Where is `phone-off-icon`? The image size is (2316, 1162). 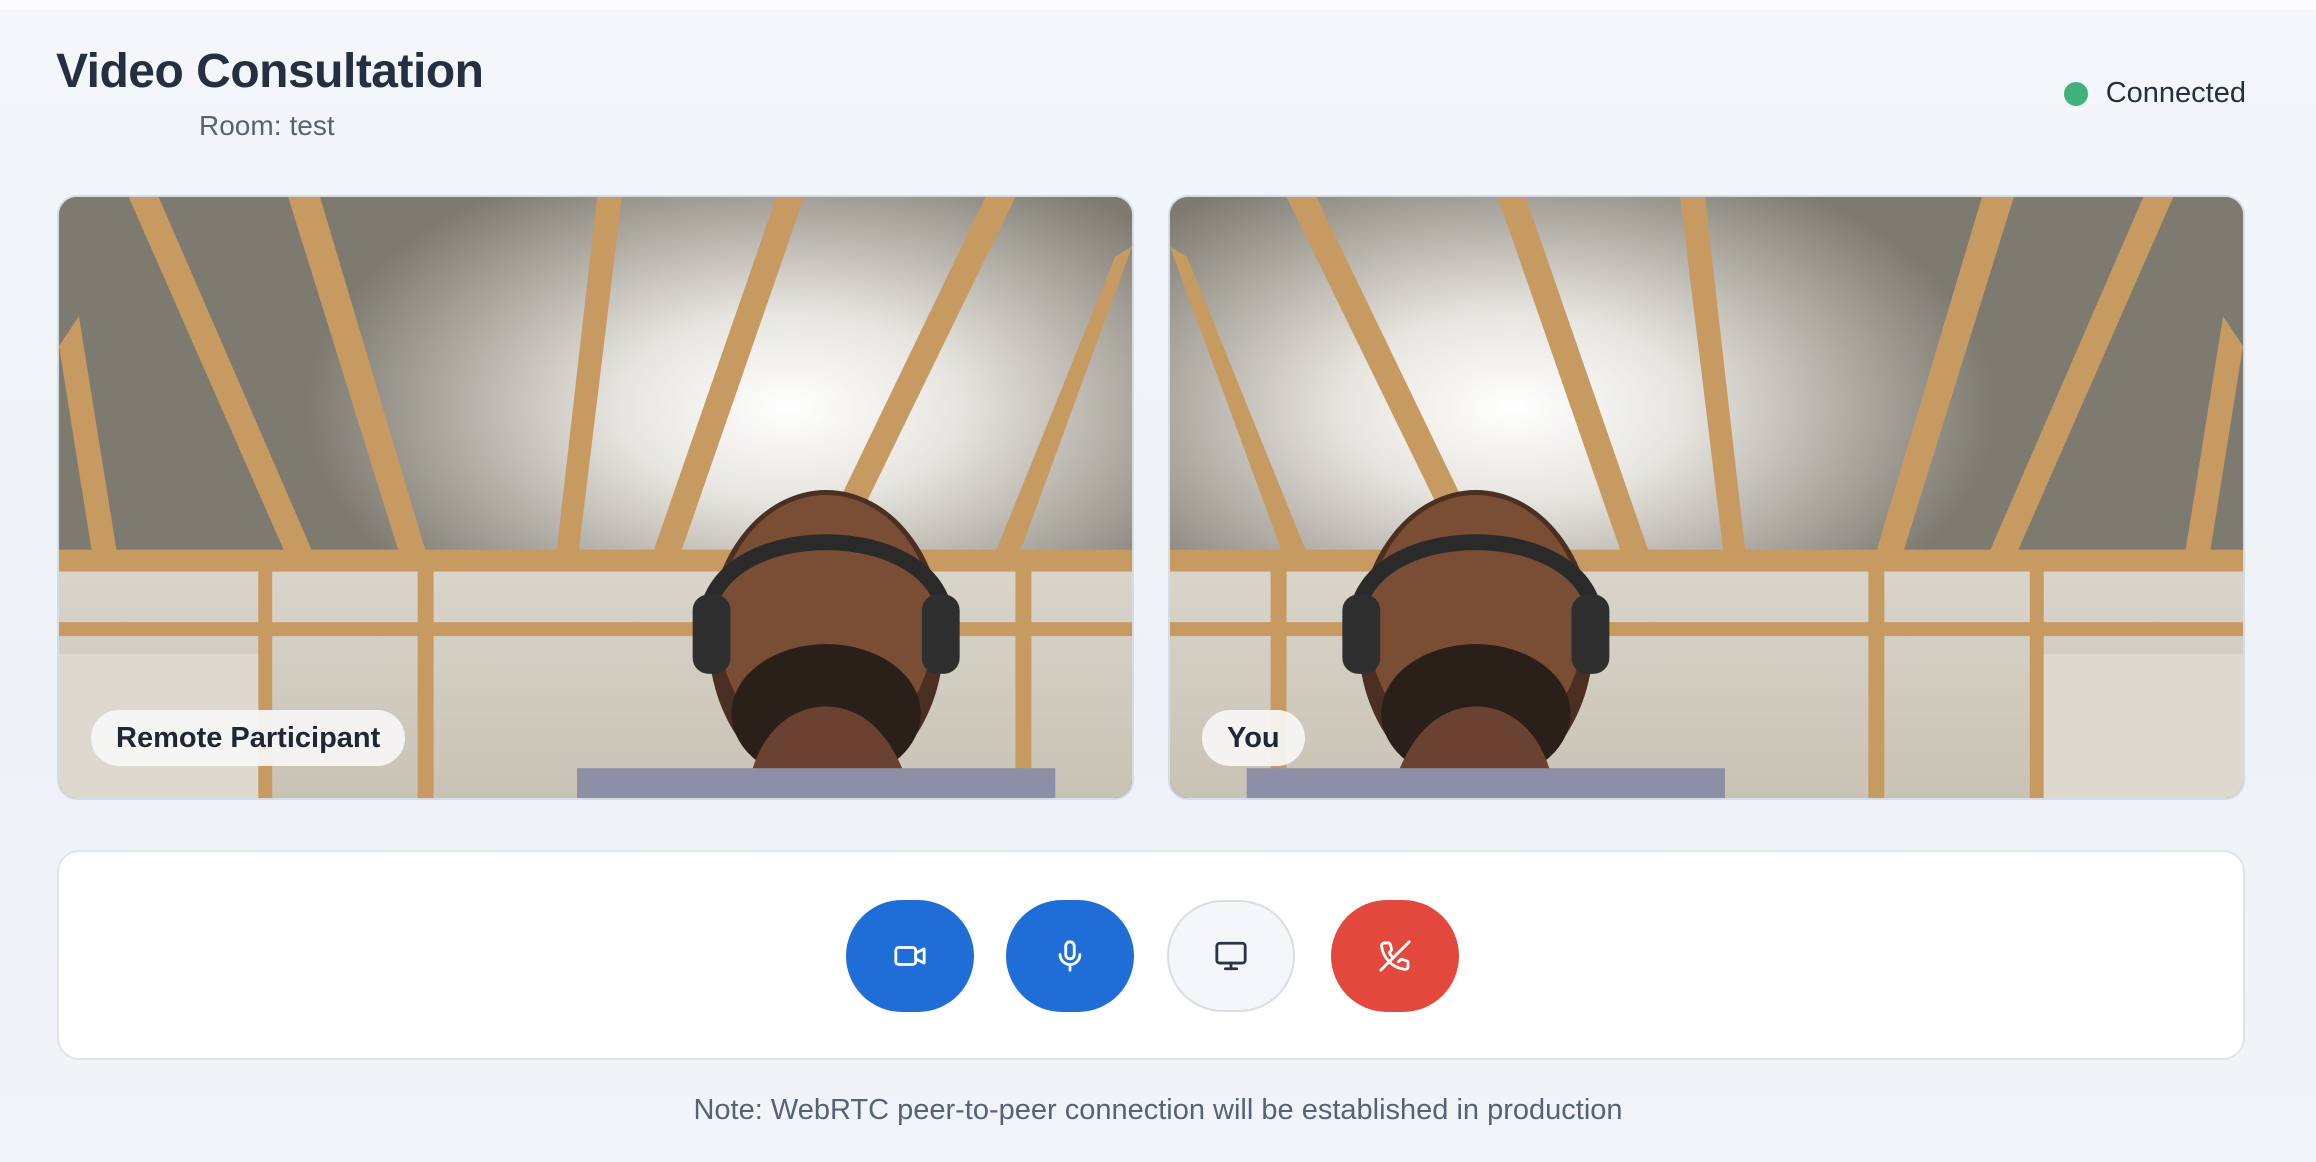
phone-off-icon is located at coordinates (1395, 956).